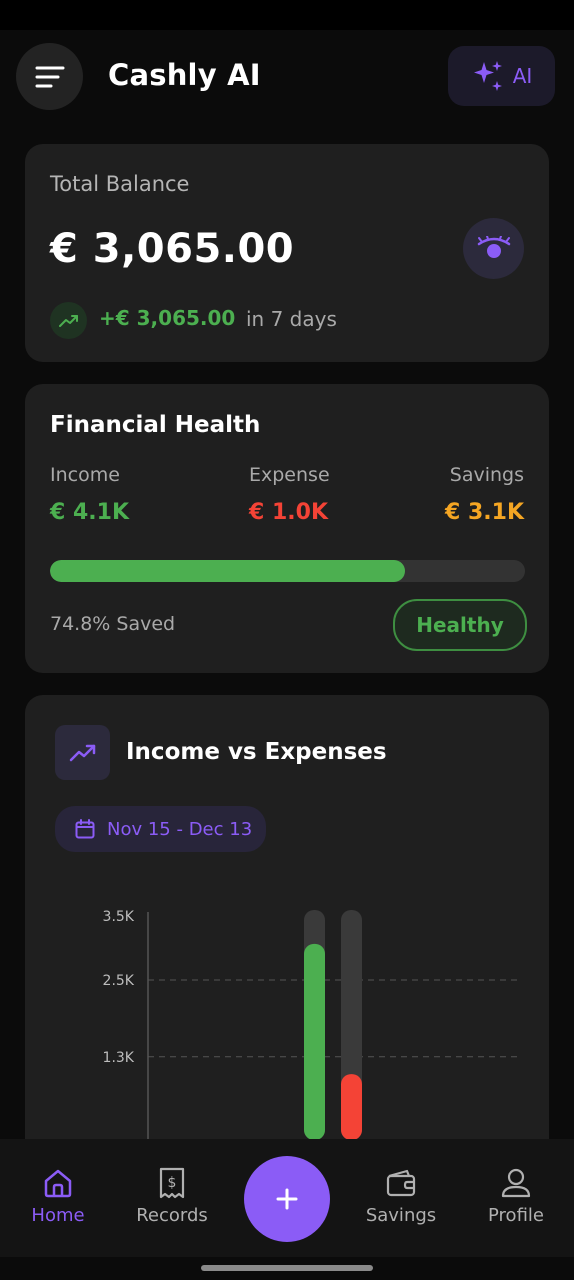  I want to click on date-range-label: Nov 15 - Dec 13, so click(180, 829).